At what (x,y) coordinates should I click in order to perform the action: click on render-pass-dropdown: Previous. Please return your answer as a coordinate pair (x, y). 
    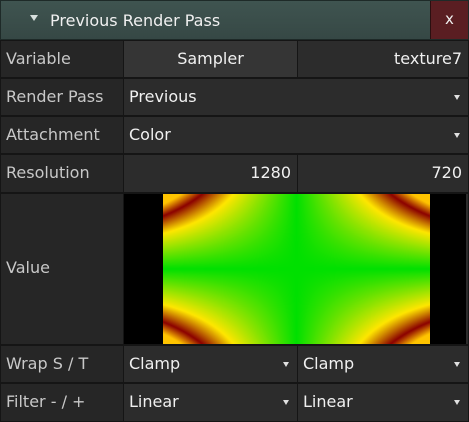
    Looking at the image, I should click on (296, 97).